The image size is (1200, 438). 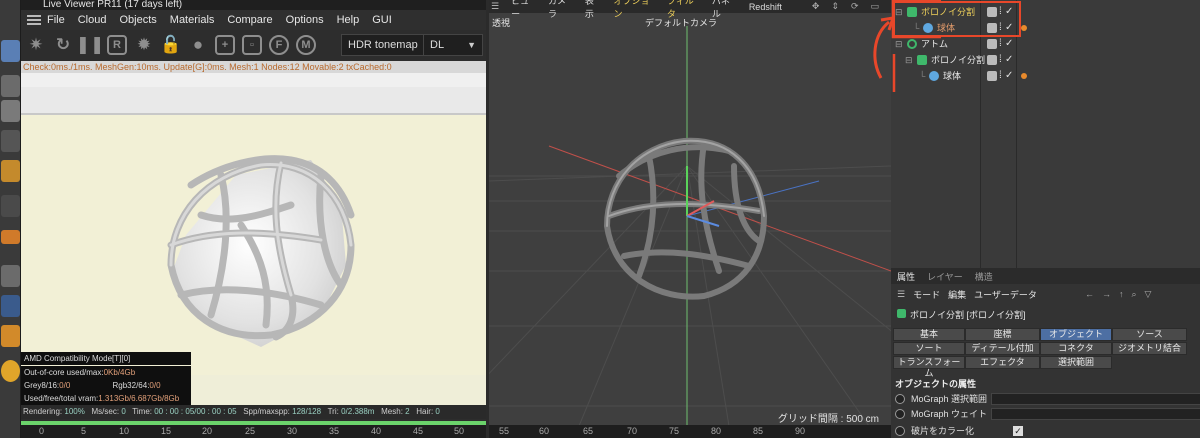 What do you see at coordinates (117, 45) in the screenshot?
I see `region-icon: R` at bounding box center [117, 45].